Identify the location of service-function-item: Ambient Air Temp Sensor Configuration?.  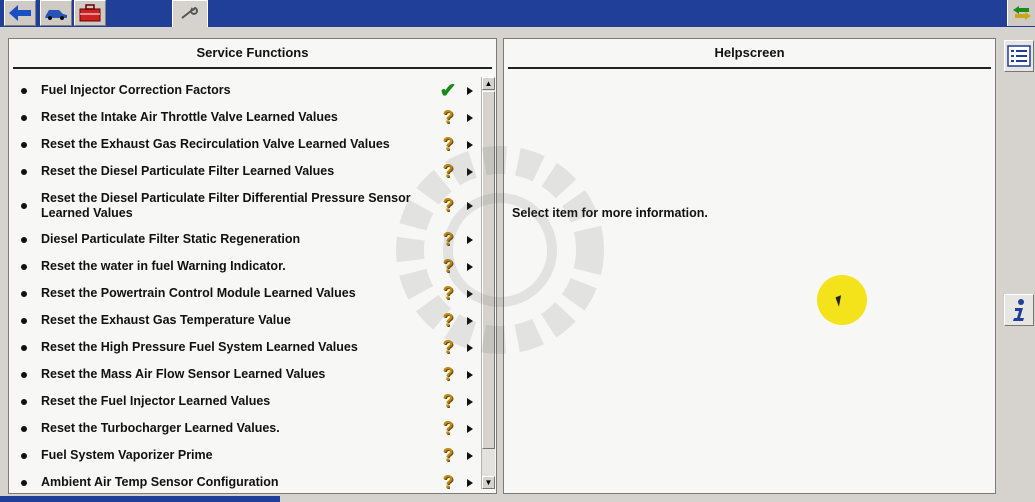
(250, 482).